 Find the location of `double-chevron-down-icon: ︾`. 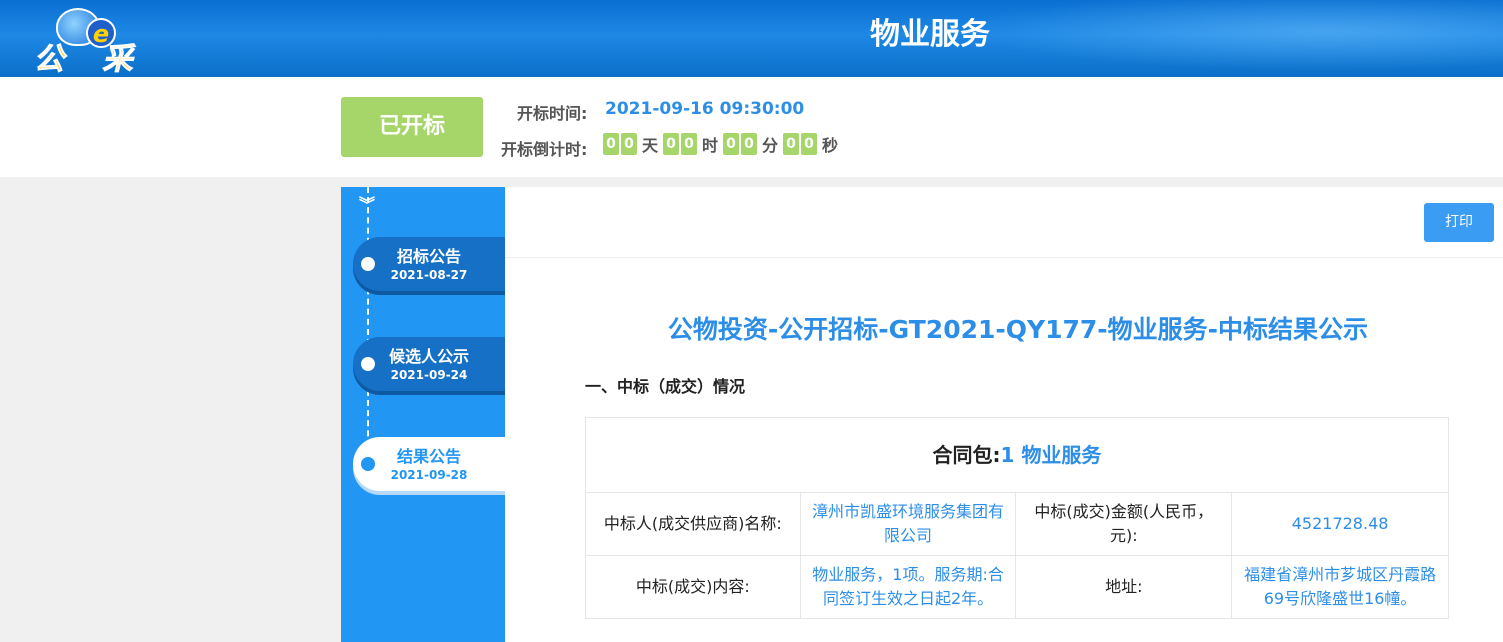

double-chevron-down-icon: ︾ is located at coordinates (367, 204).